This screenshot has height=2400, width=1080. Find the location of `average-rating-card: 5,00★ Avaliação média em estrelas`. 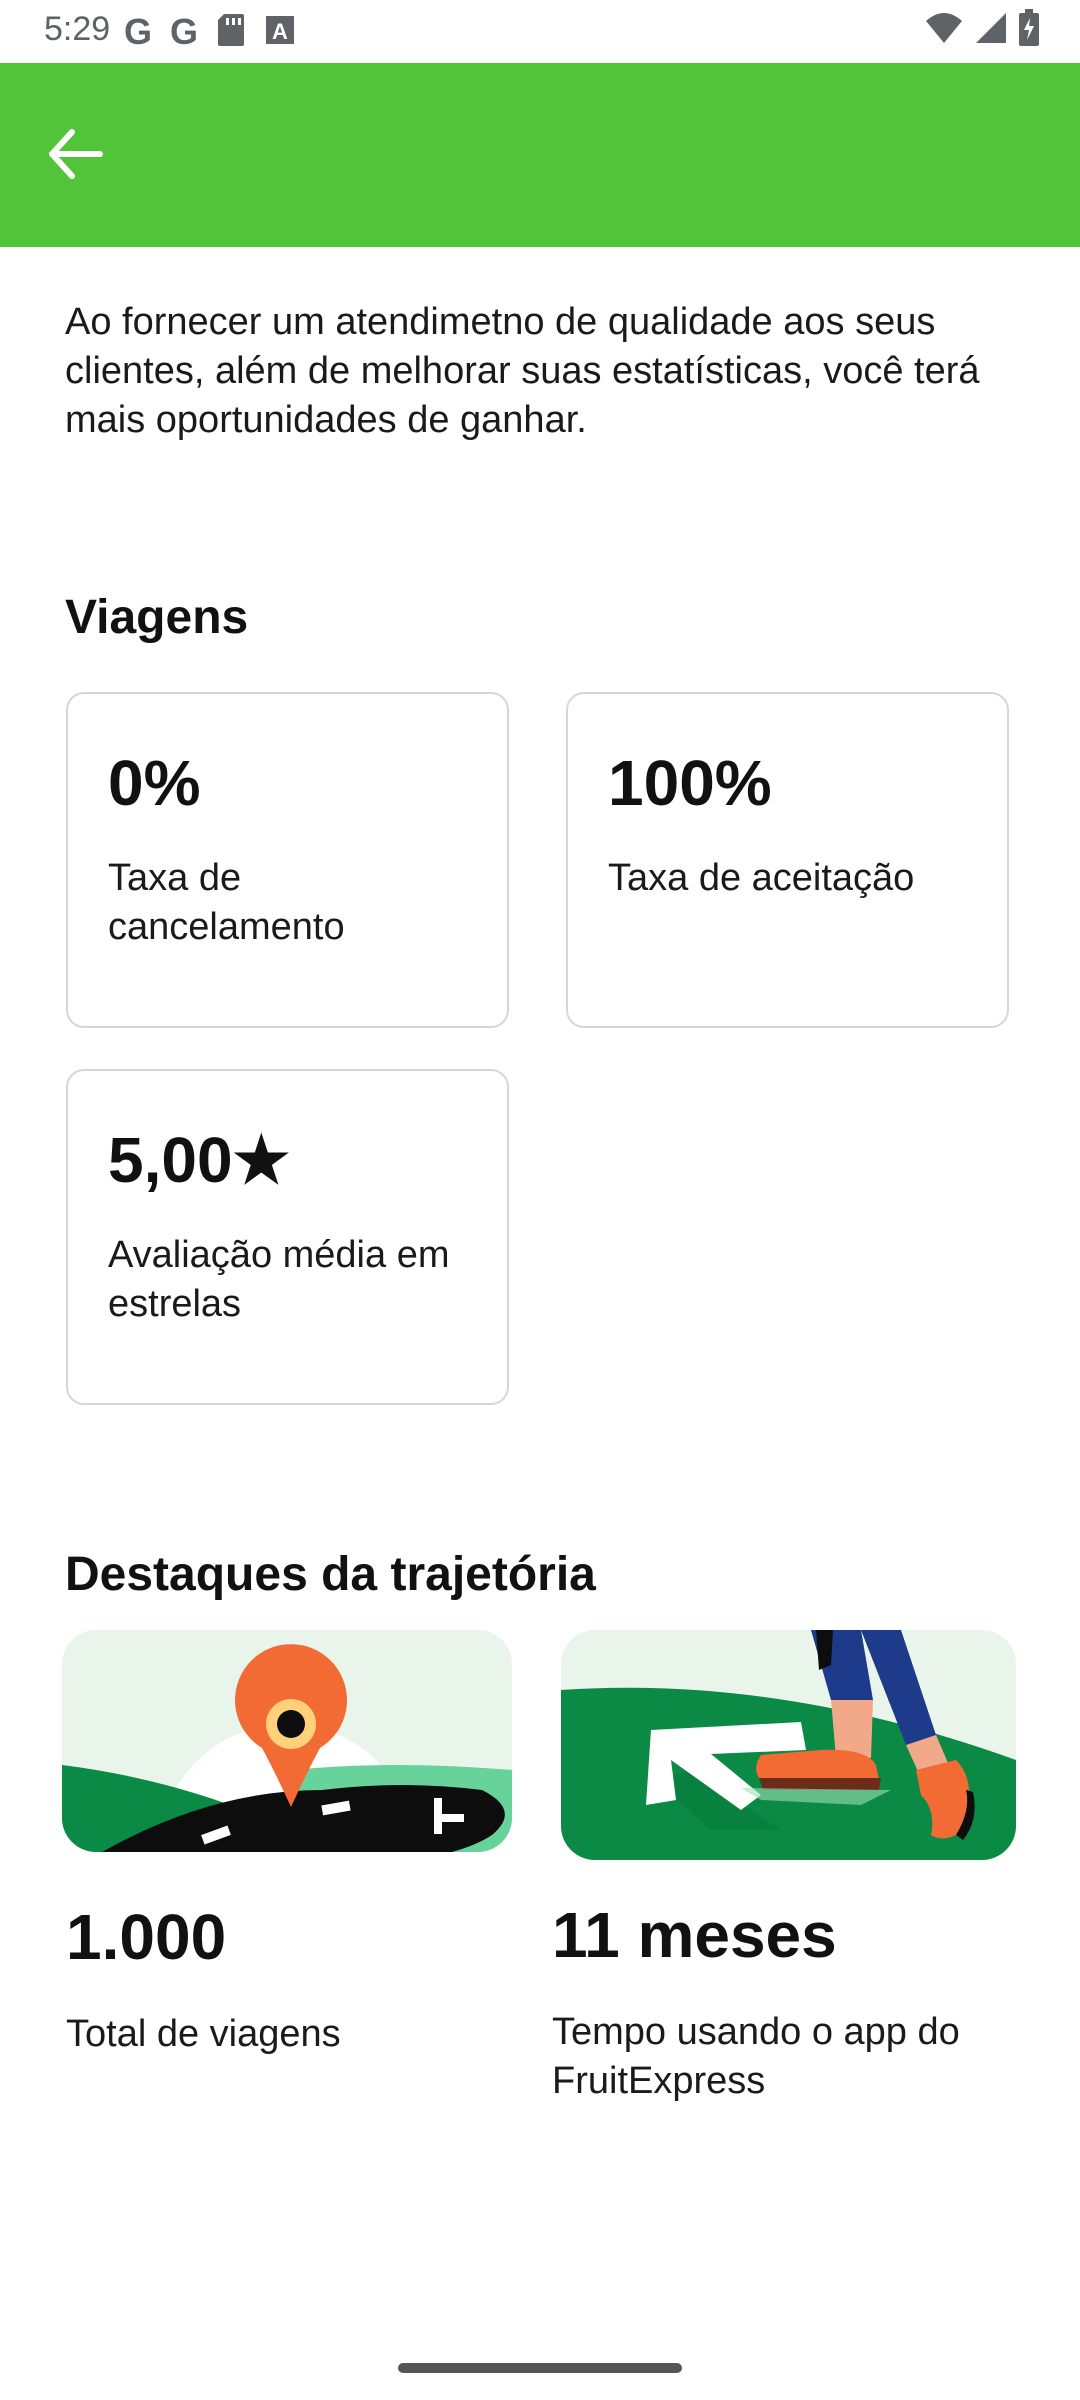

average-rating-card: 5,00★ Avaliação média em estrelas is located at coordinates (287, 1237).